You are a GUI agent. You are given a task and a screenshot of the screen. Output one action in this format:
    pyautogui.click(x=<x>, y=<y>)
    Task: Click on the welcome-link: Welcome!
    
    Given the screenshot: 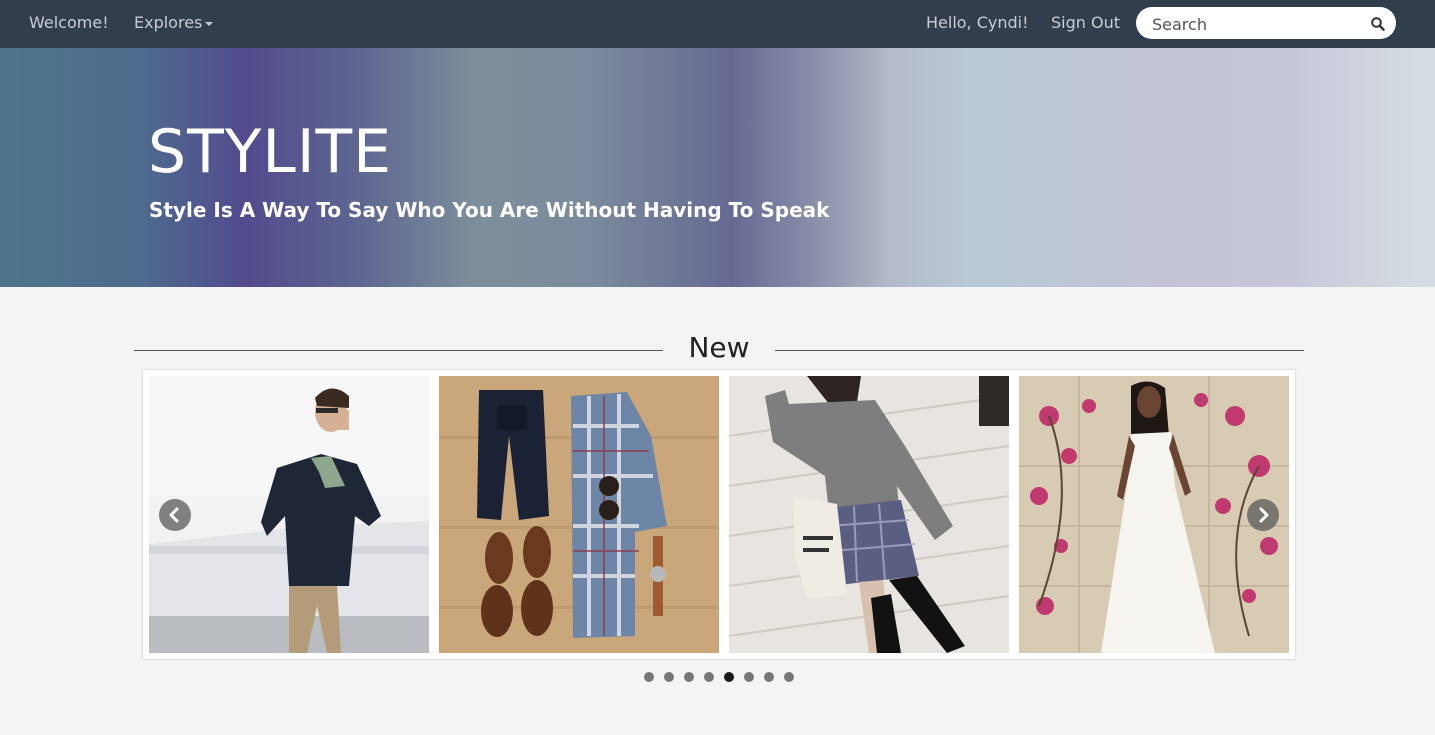 What is the action you would take?
    pyautogui.click(x=69, y=24)
    